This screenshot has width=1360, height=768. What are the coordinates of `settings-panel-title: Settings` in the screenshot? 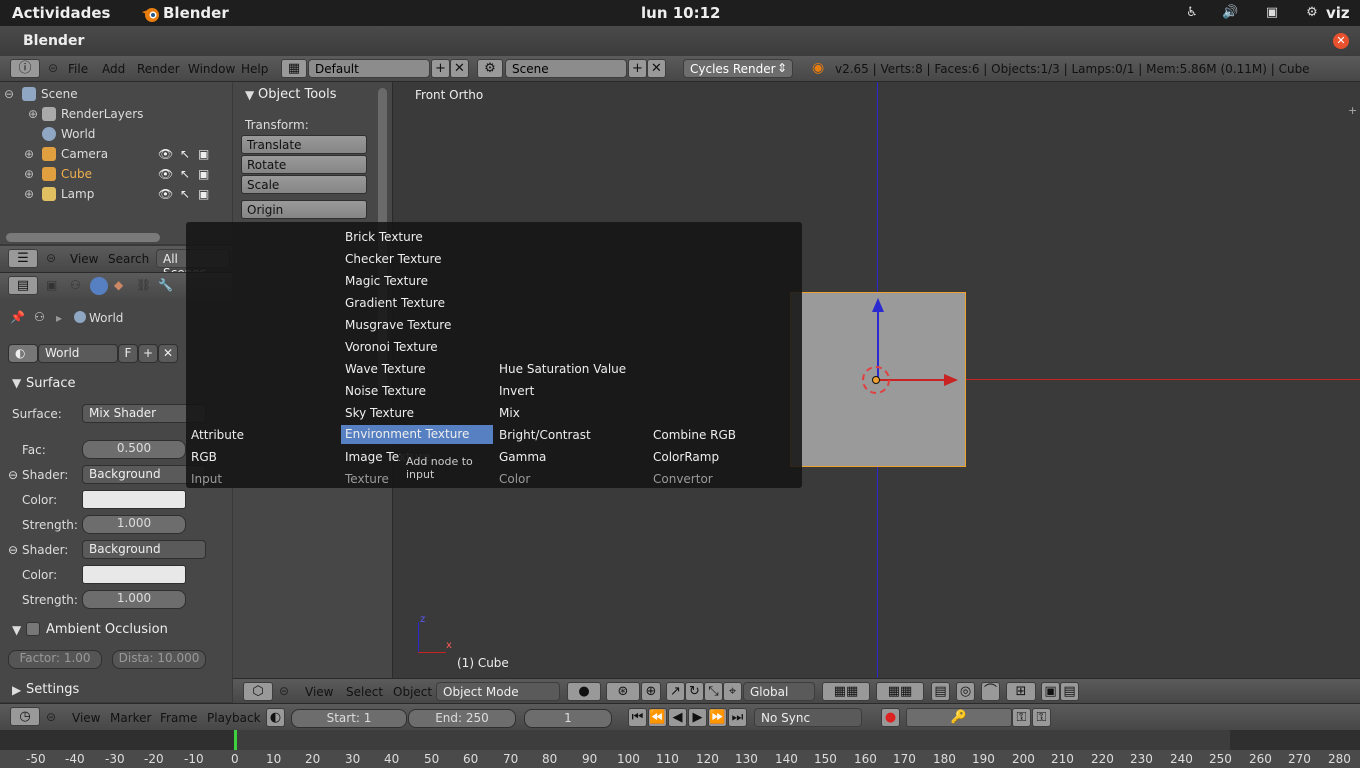 It's located at (52, 689).